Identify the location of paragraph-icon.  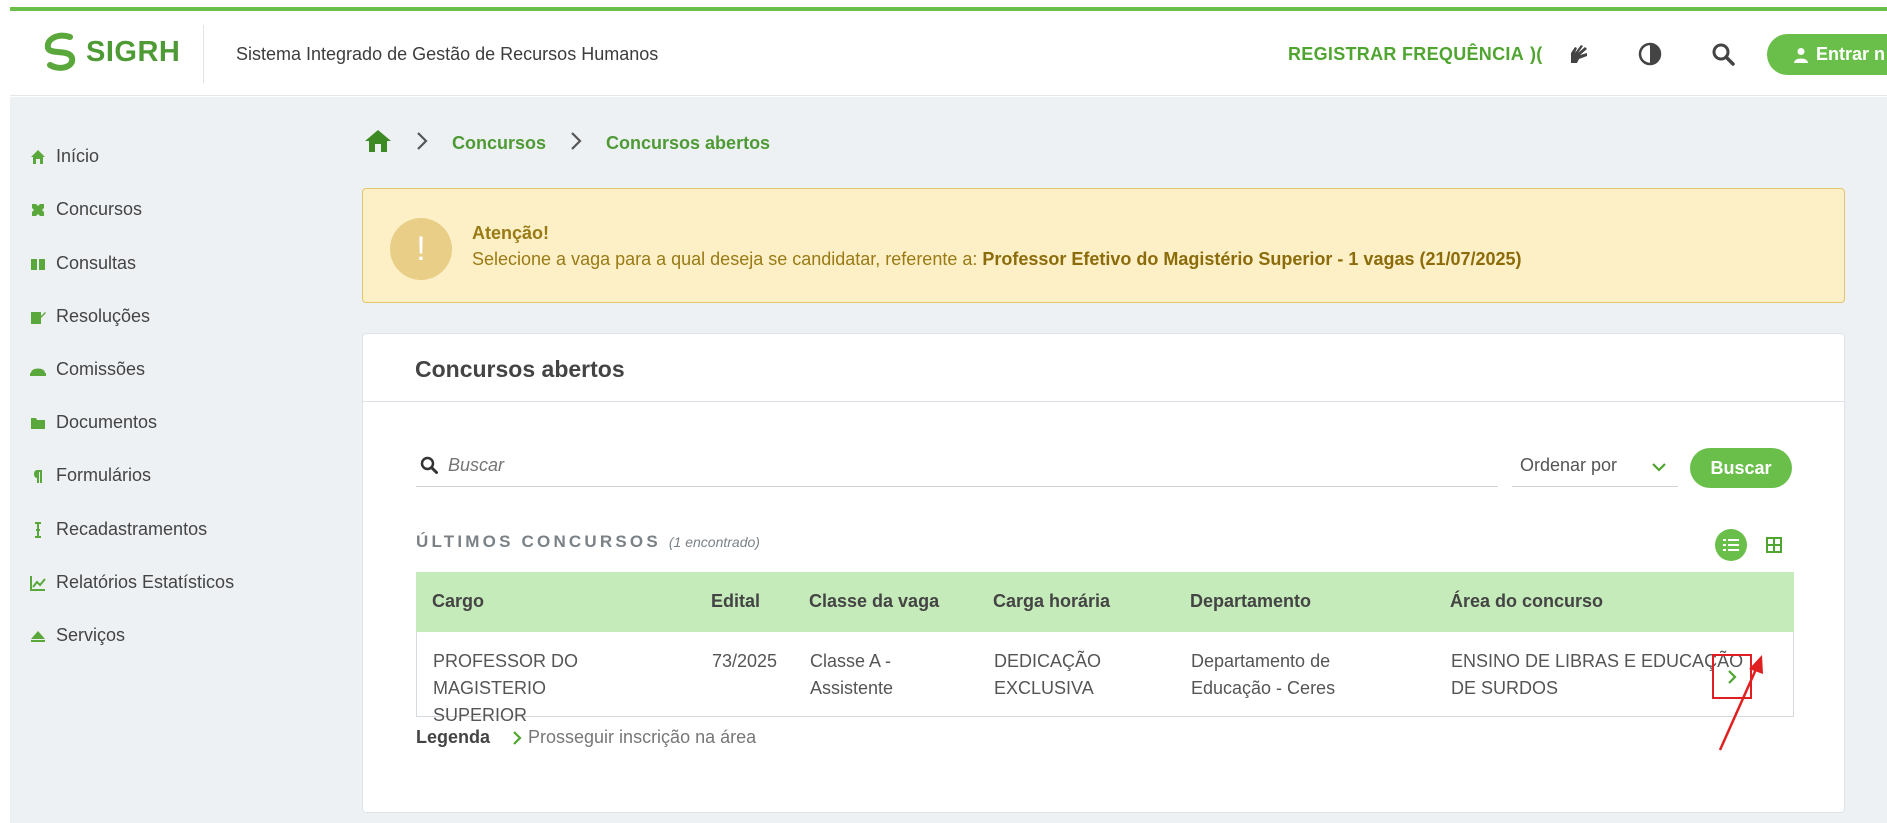
(38, 476).